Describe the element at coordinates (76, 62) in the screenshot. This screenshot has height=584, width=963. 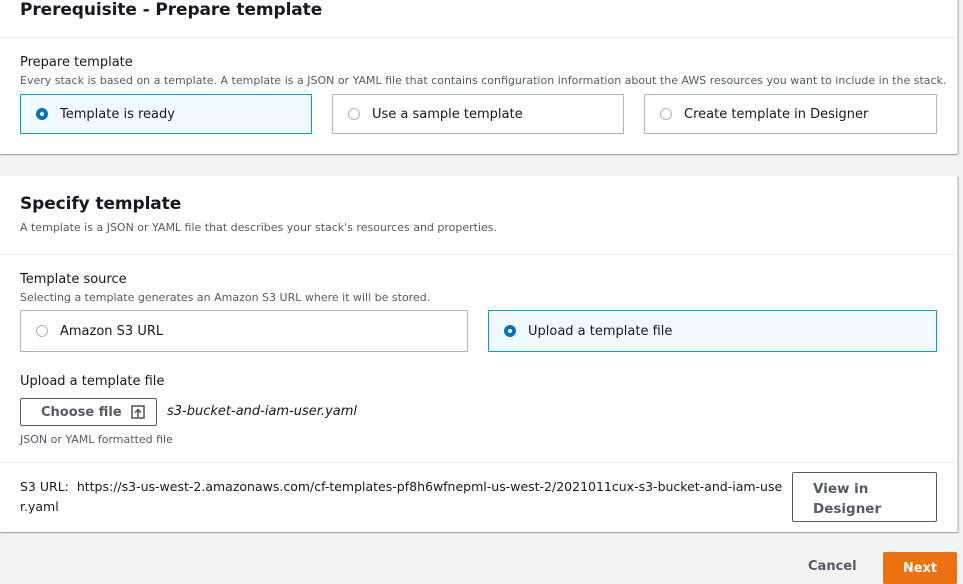
I see `prepare-template-label: Prepare template` at that location.